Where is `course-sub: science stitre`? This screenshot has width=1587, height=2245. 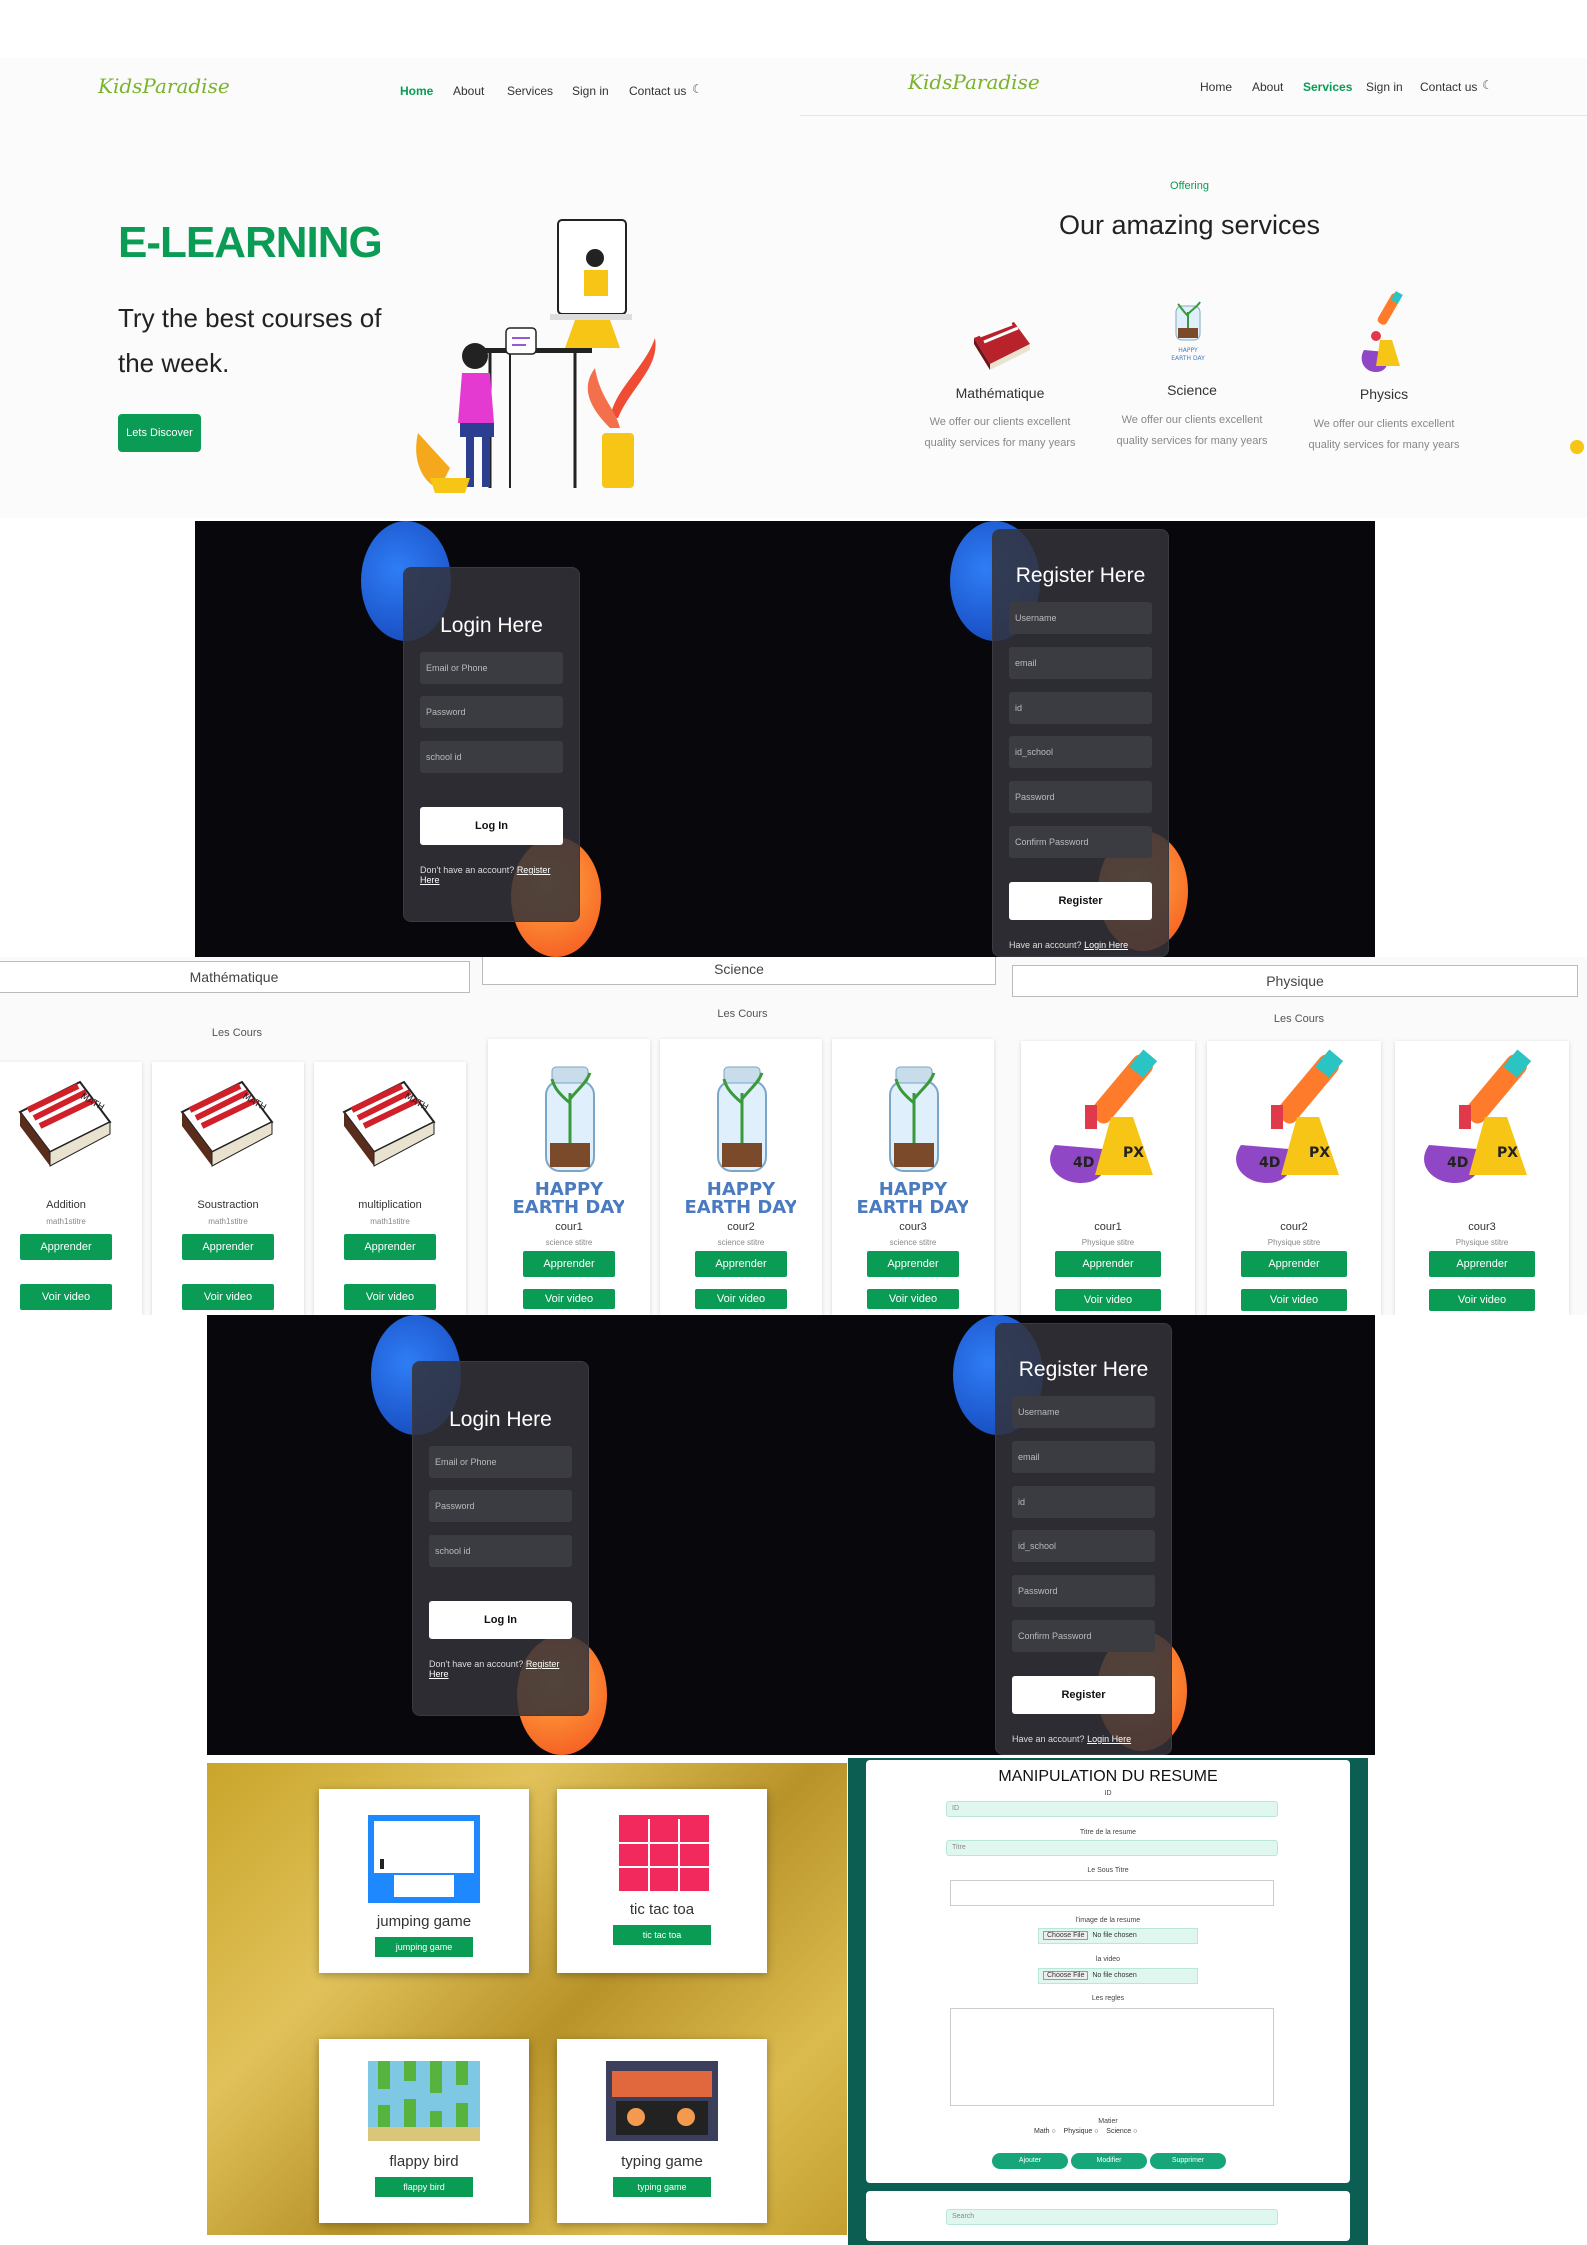
course-sub: science stitre is located at coordinates (741, 1242).